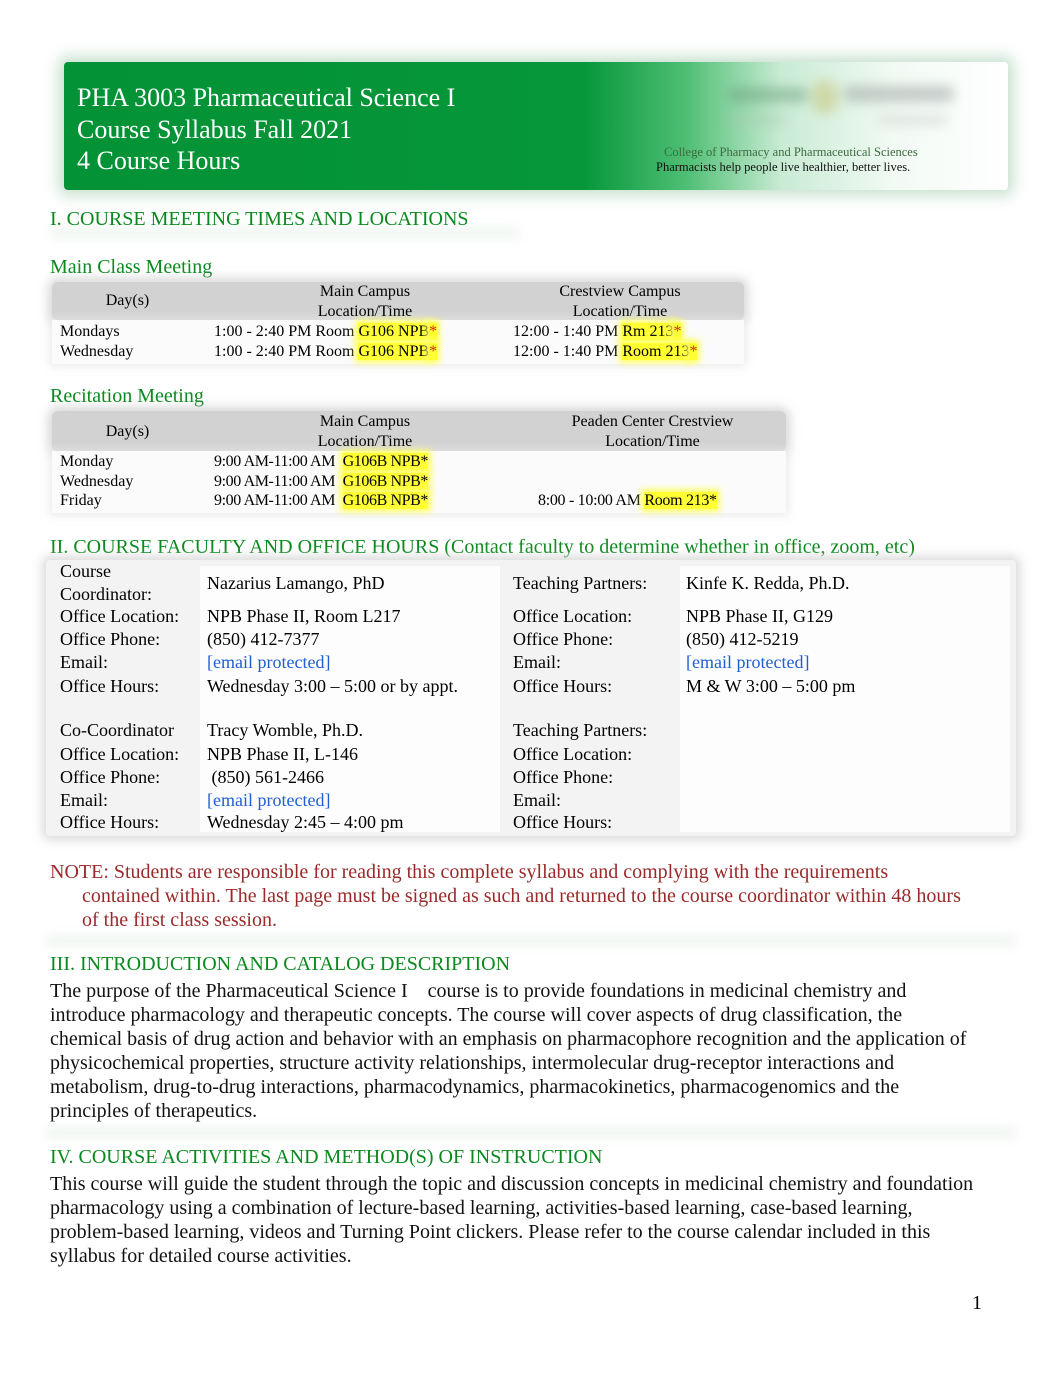  Describe the element at coordinates (90, 331) in the screenshot. I see `table-row-day: Mondays` at that location.